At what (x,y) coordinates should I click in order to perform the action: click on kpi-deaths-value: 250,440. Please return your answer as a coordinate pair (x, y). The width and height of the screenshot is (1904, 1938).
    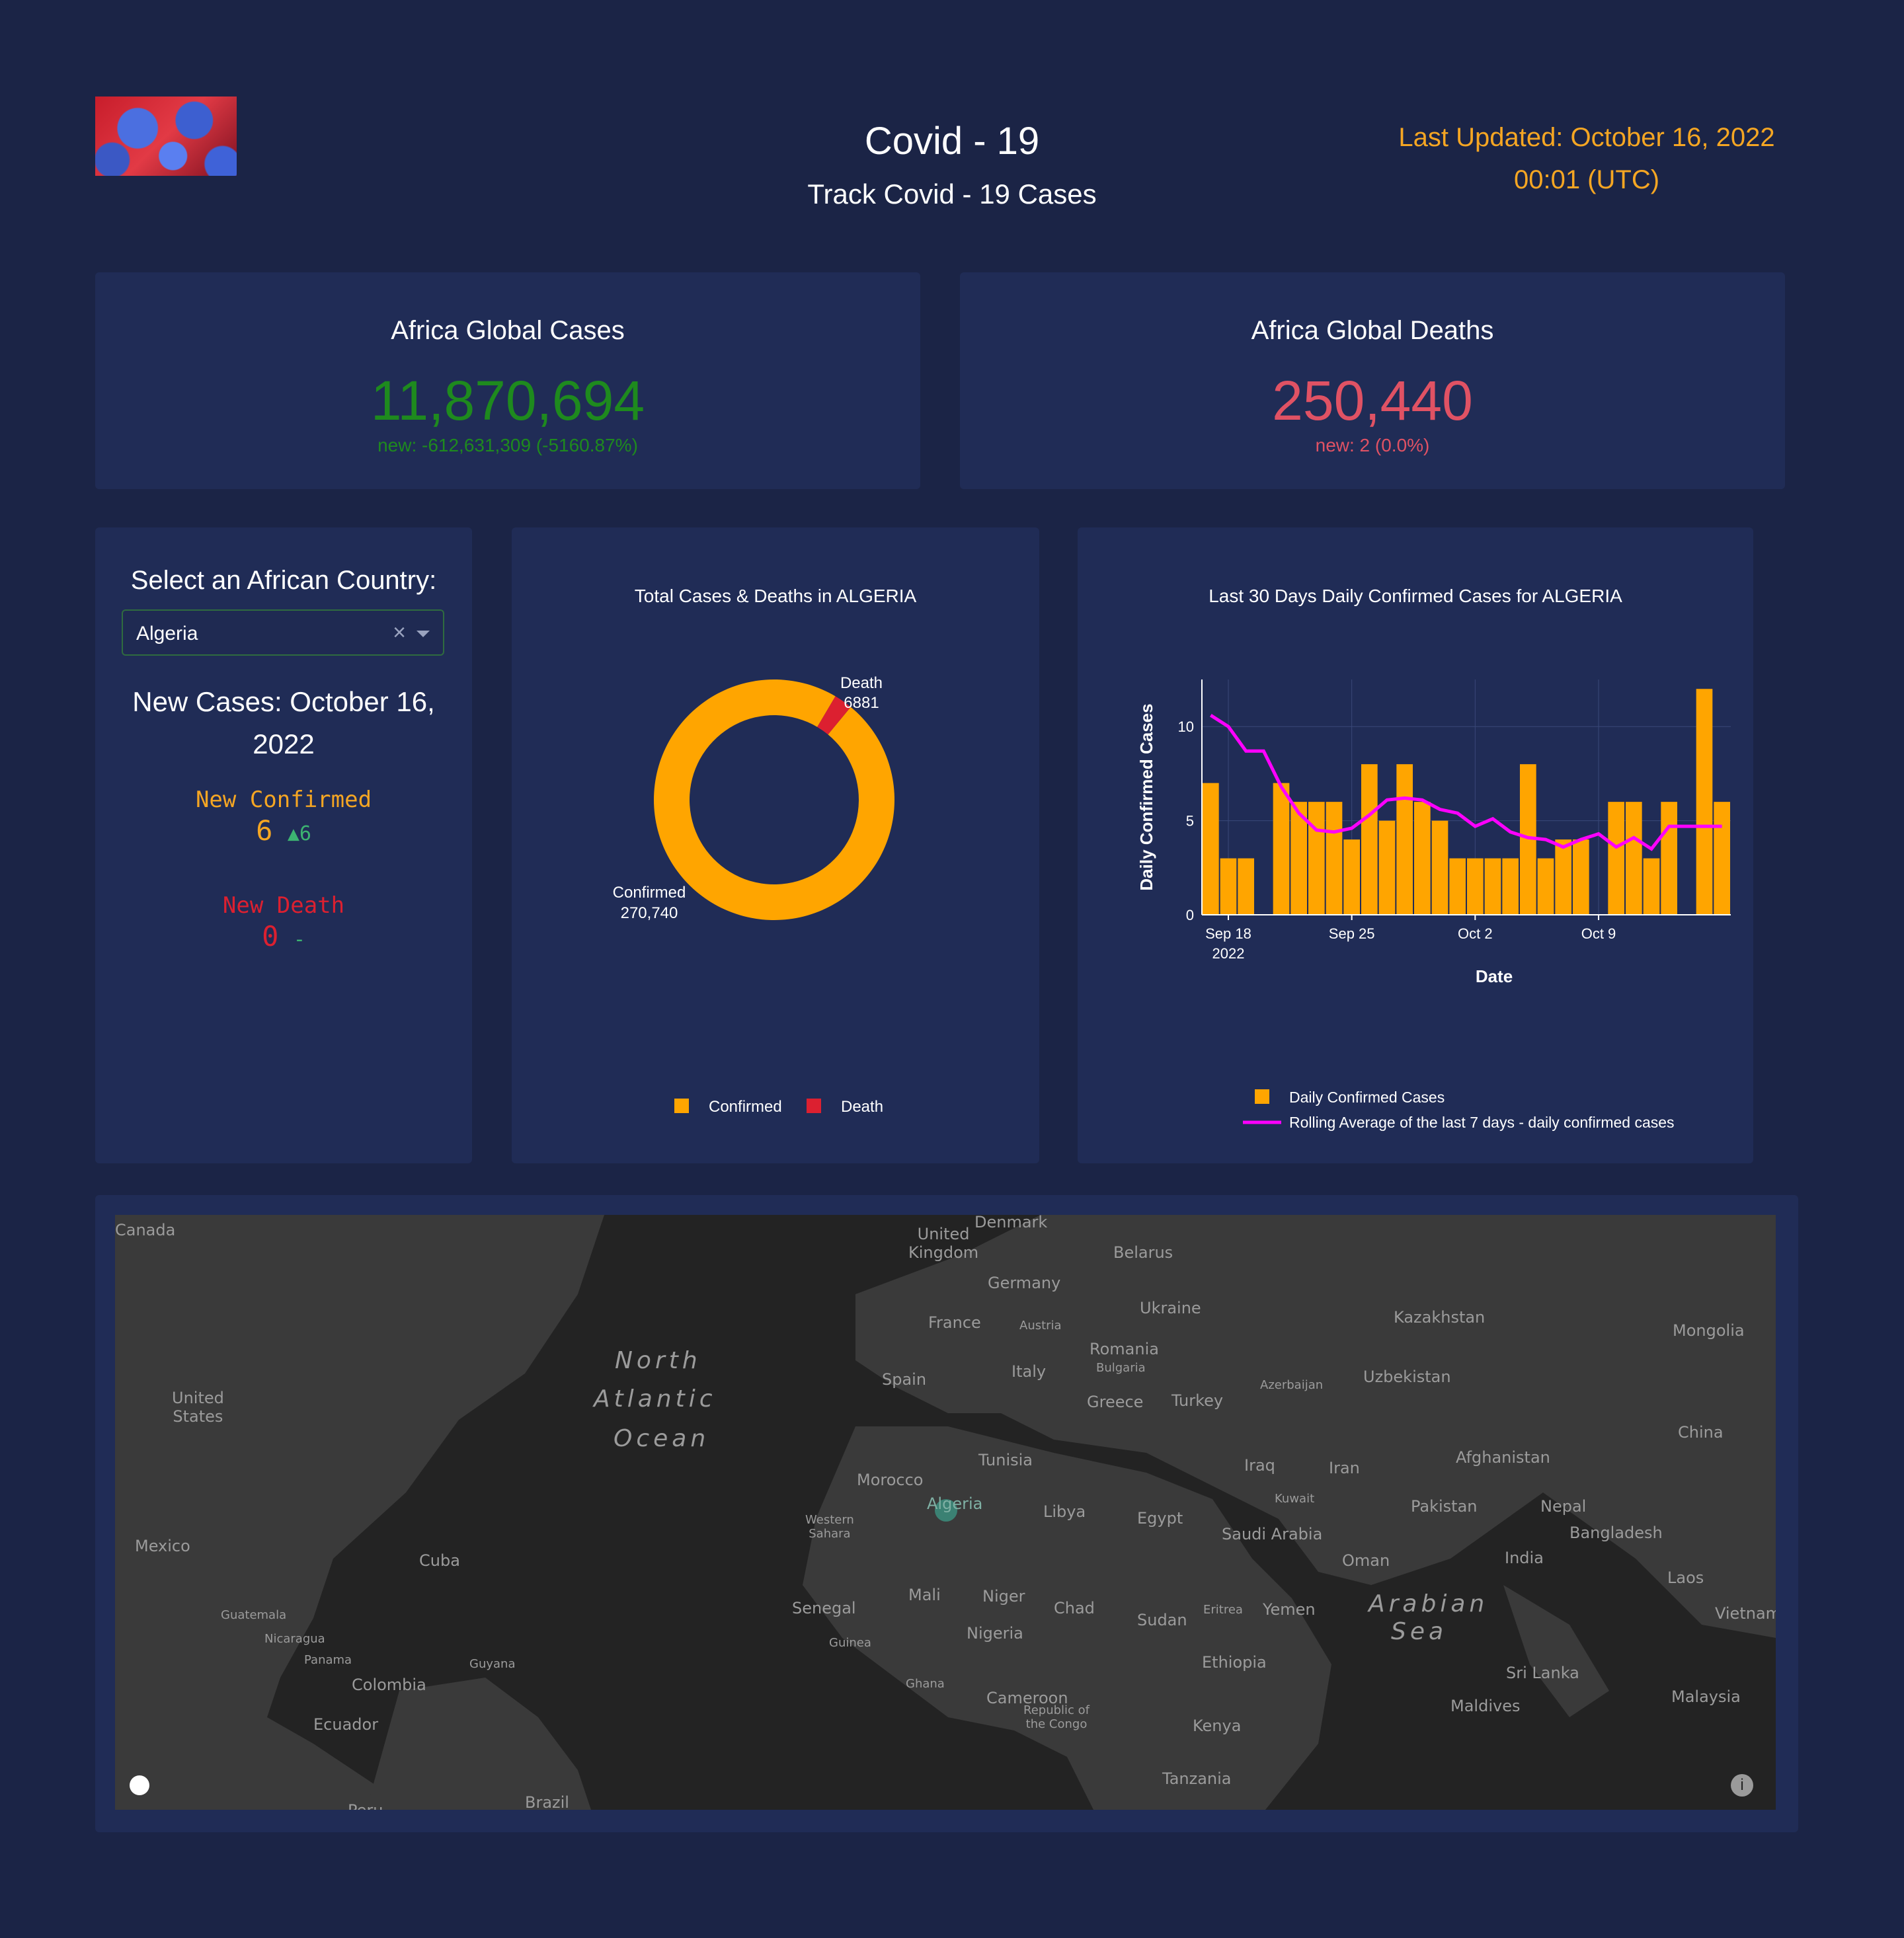
    Looking at the image, I should click on (1372, 400).